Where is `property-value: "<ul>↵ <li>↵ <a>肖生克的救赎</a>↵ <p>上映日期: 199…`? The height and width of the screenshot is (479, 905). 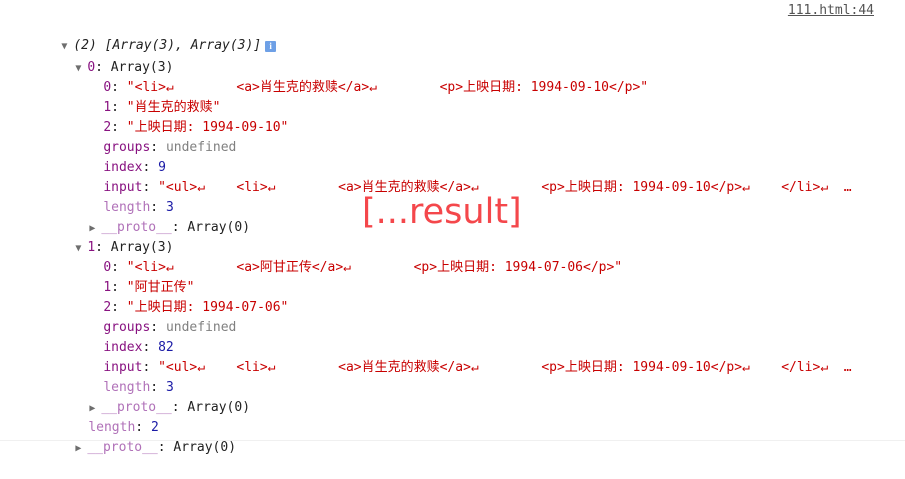 property-value: "<ul>↵ <li>↵ <a>肖生克的救赎</a>↵ <p>上映日期: 199… is located at coordinates (505, 367).